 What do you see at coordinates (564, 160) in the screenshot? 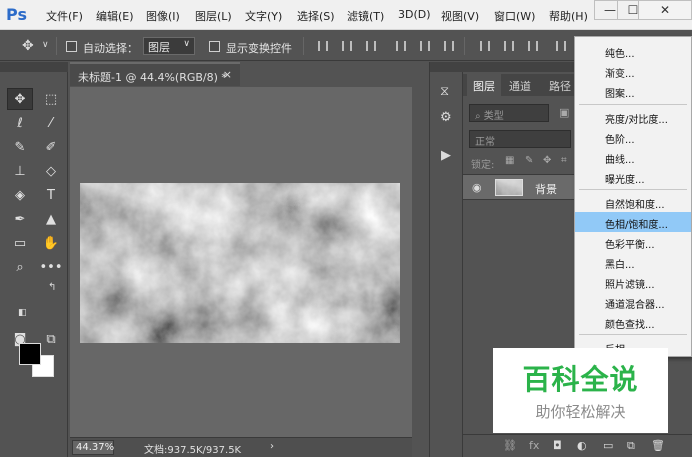
I see `lock-artboard-icon: ⌗` at bounding box center [564, 160].